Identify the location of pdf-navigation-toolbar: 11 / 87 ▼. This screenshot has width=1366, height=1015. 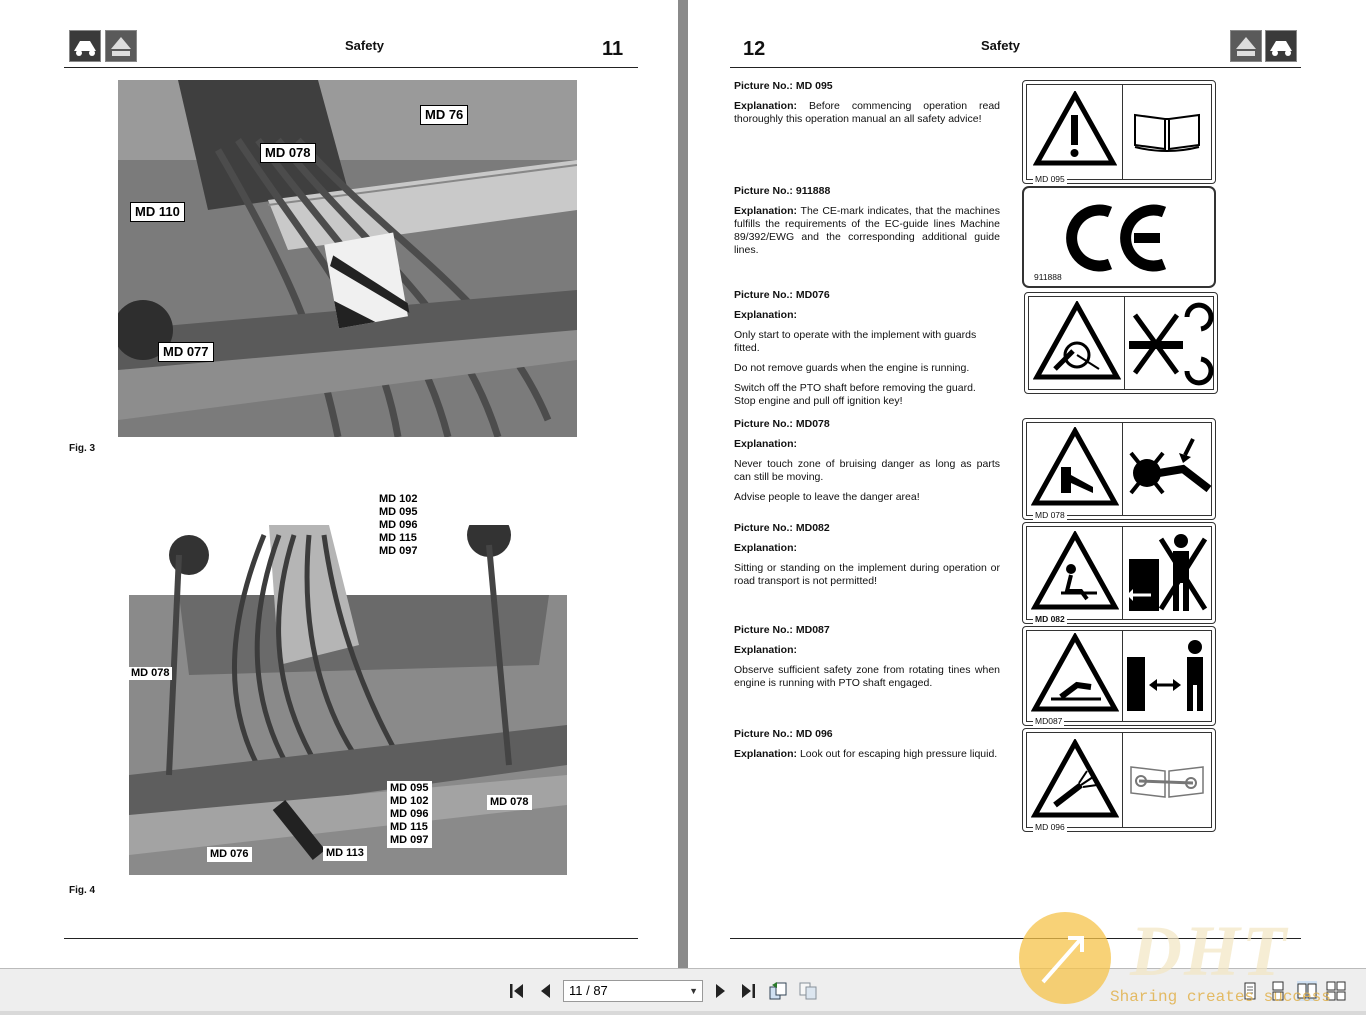
(683, 989).